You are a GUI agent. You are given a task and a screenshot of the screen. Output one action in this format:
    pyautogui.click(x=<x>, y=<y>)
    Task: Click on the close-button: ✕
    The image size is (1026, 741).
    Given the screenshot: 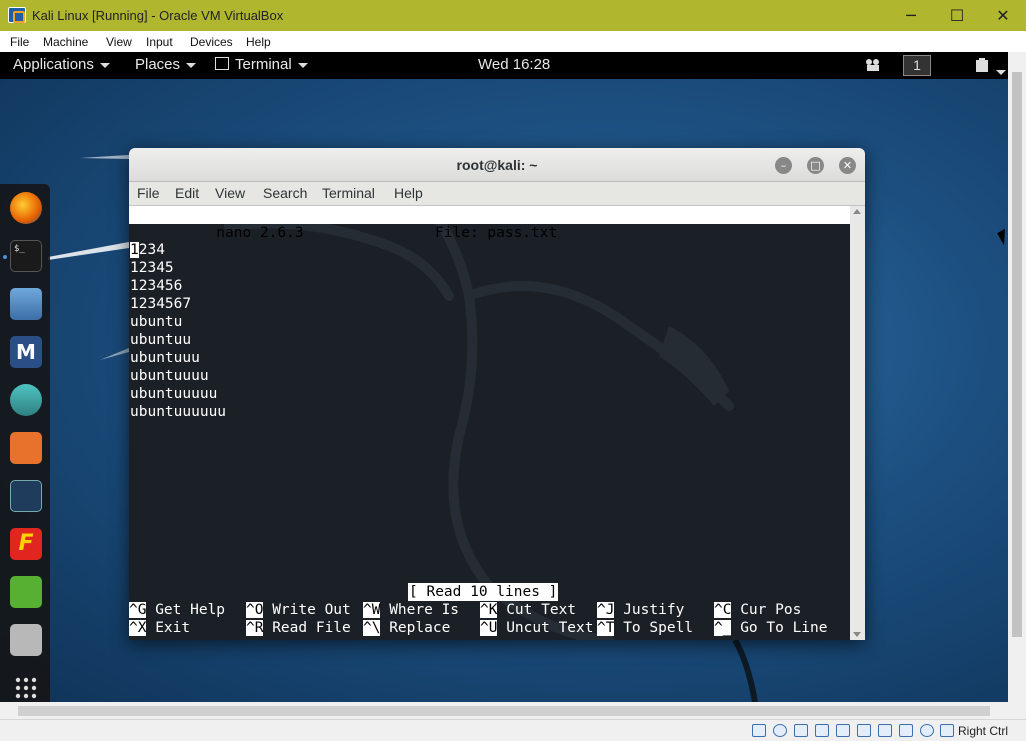 What is the action you would take?
    pyautogui.click(x=1003, y=15)
    